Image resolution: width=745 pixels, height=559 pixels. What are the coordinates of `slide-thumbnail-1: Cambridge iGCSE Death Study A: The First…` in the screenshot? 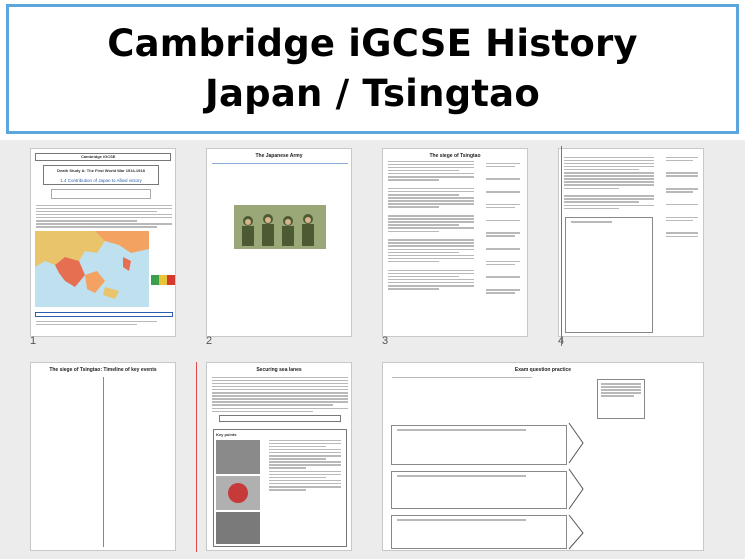 It's located at (103, 242).